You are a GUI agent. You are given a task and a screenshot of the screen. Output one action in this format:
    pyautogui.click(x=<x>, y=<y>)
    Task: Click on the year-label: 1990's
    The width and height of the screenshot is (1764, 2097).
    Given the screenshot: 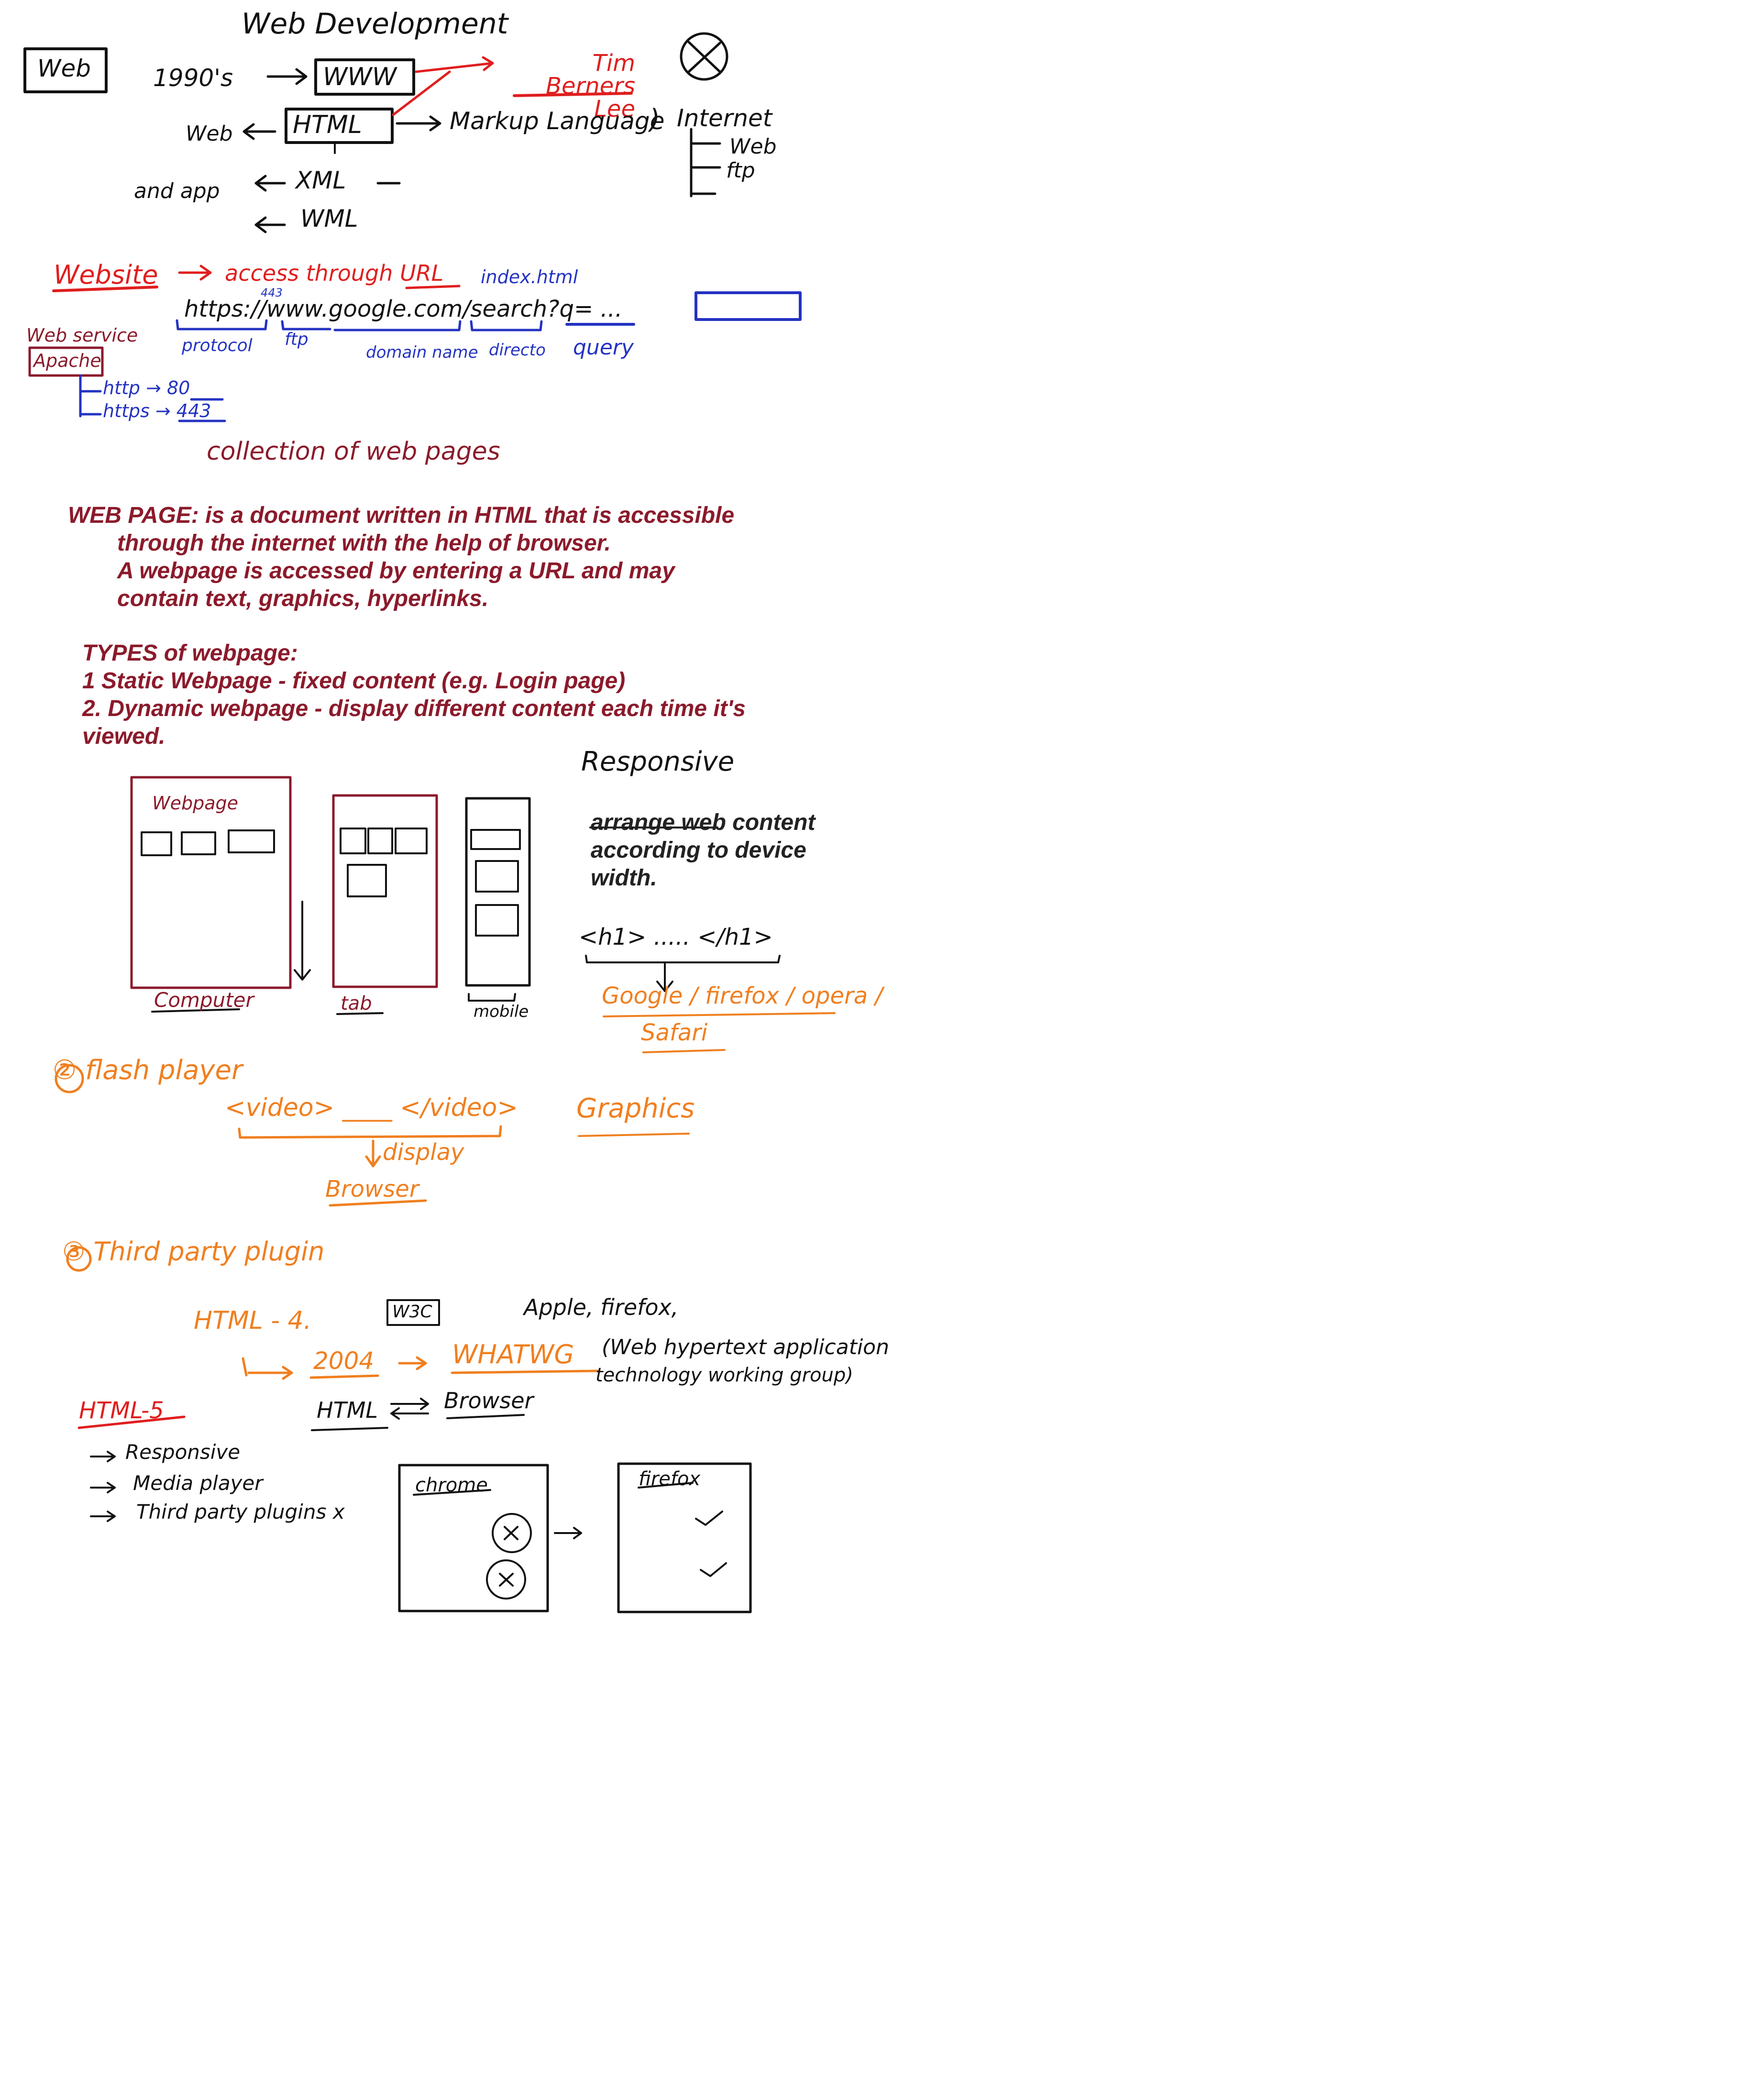 What is the action you would take?
    pyautogui.click(x=193, y=78)
    